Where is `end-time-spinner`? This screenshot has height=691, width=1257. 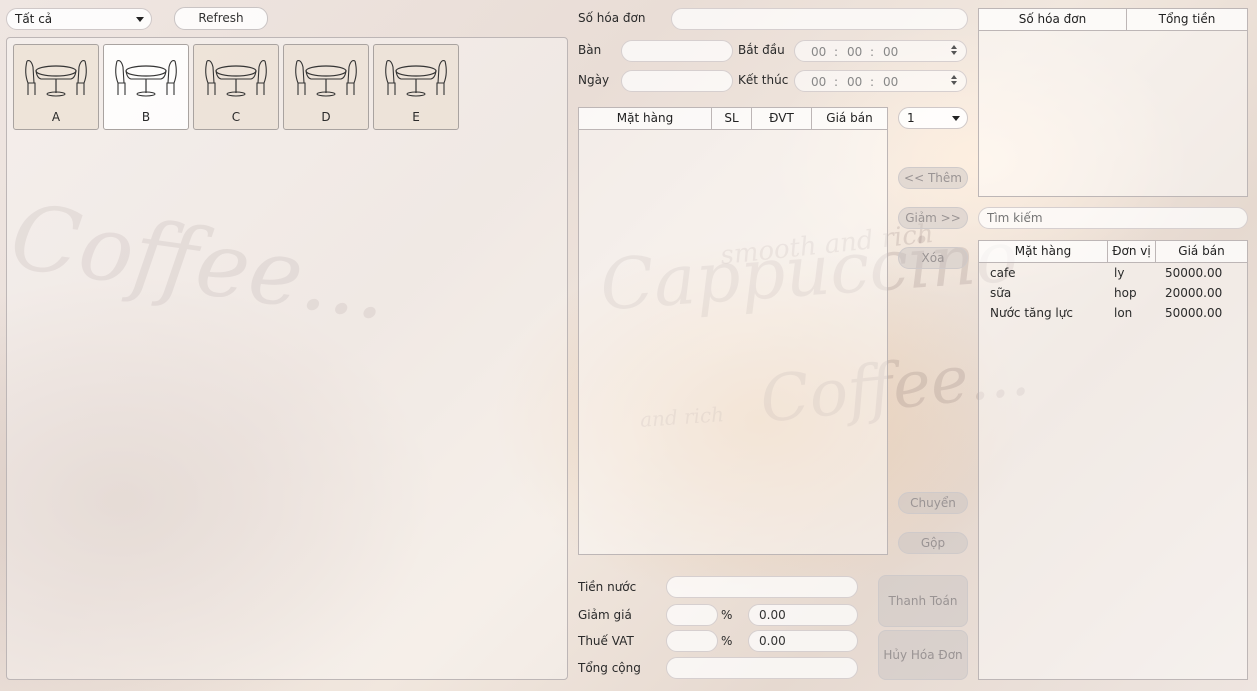
end-time-spinner is located at coordinates (954, 81).